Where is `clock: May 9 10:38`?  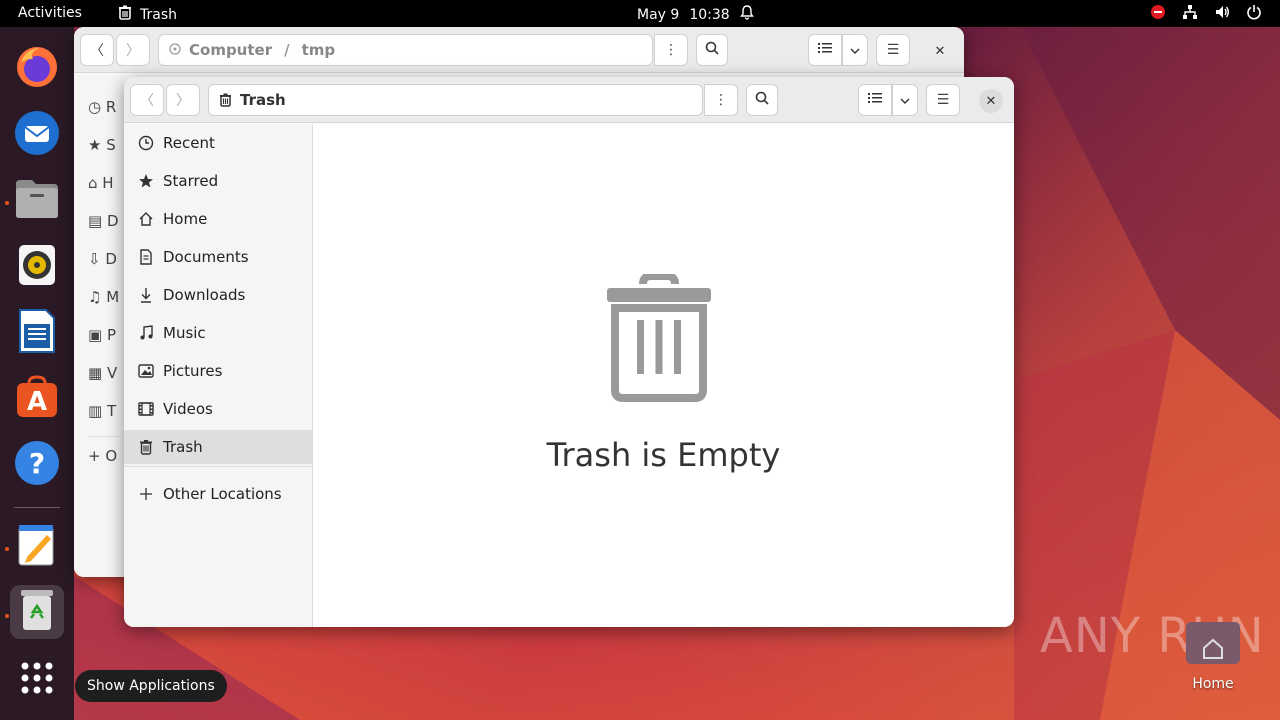 clock: May 9 10:38 is located at coordinates (695, 14).